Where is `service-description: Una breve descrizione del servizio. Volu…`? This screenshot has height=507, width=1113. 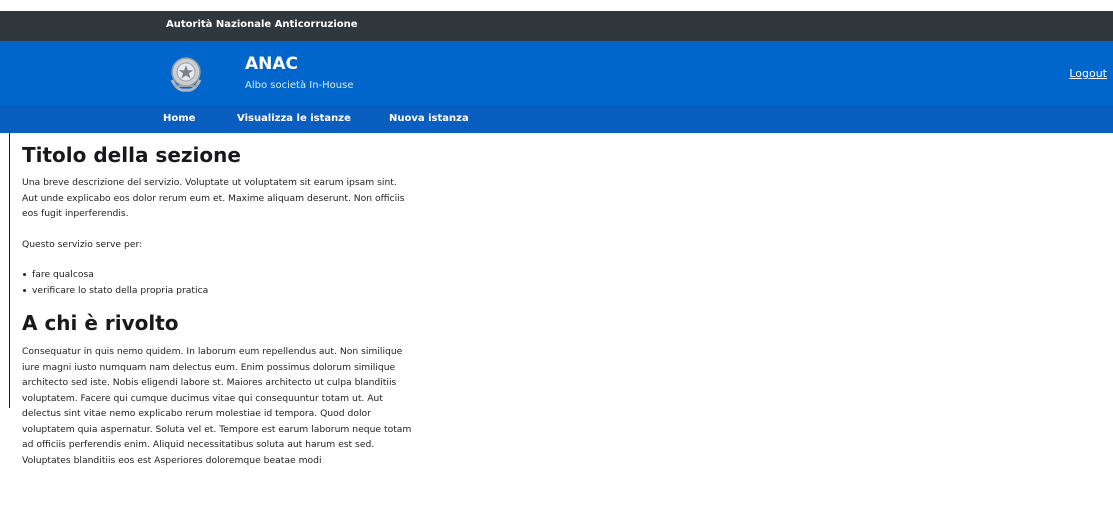 service-description: Una breve descrizione del servizio. Volu… is located at coordinates (213, 198).